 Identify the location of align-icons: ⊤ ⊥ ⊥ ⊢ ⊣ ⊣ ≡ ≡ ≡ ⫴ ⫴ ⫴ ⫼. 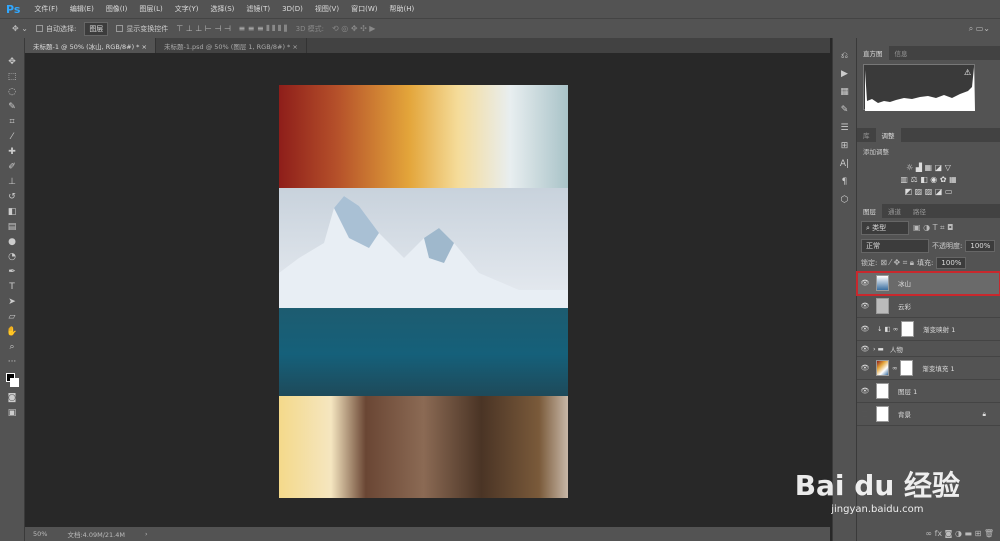
(231, 29).